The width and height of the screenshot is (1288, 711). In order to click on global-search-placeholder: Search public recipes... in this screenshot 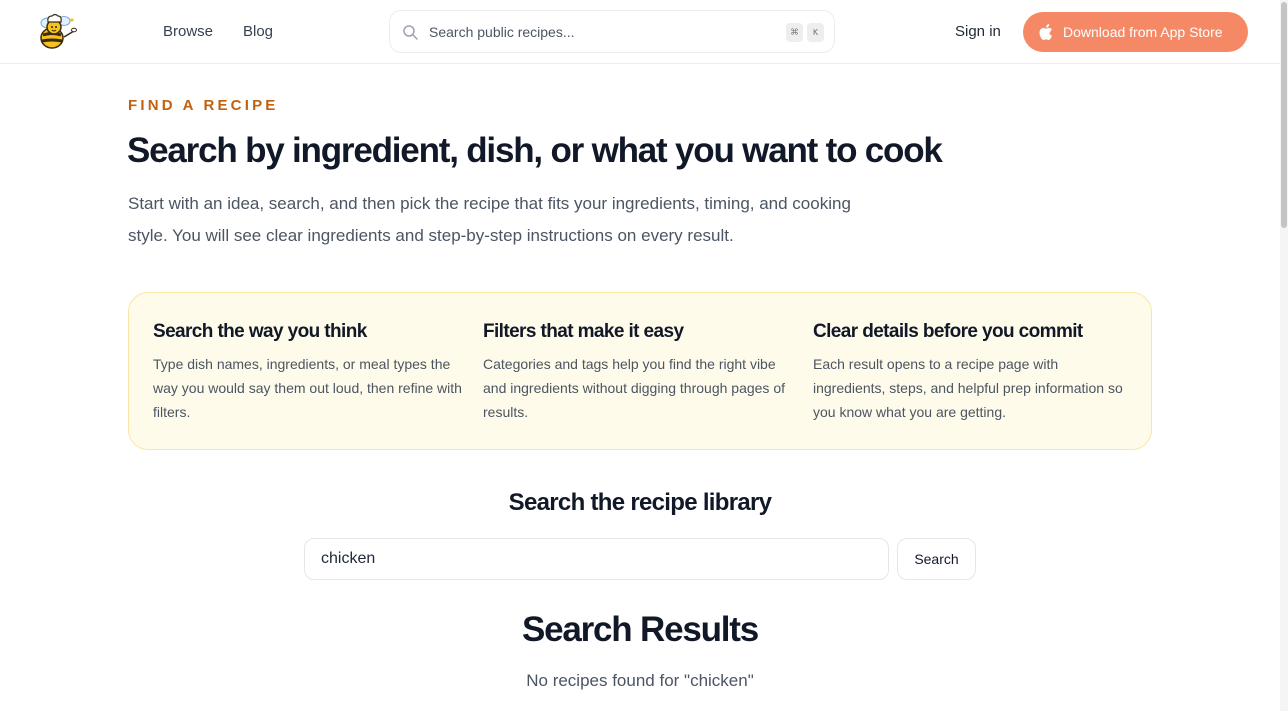, I will do `click(502, 32)`.